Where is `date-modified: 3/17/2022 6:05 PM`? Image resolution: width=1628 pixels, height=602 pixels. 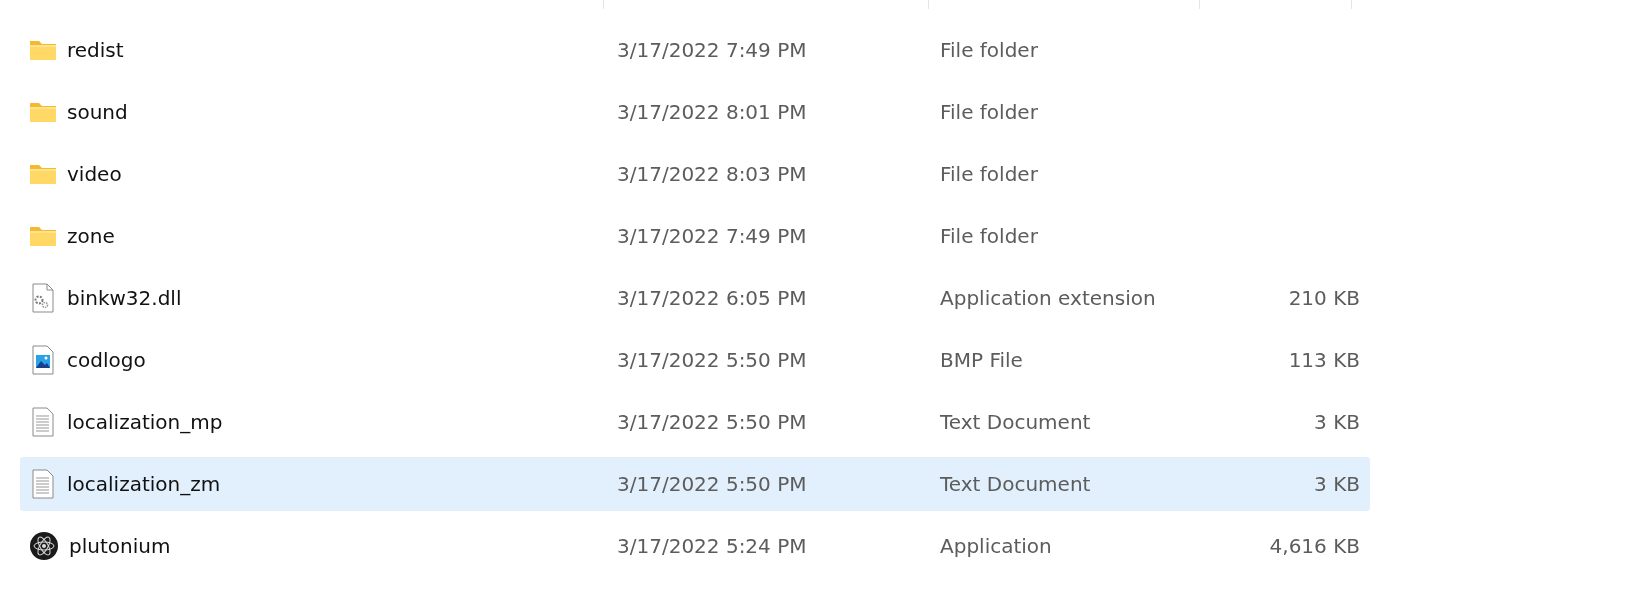
date-modified: 3/17/2022 6:05 PM is located at coordinates (712, 298).